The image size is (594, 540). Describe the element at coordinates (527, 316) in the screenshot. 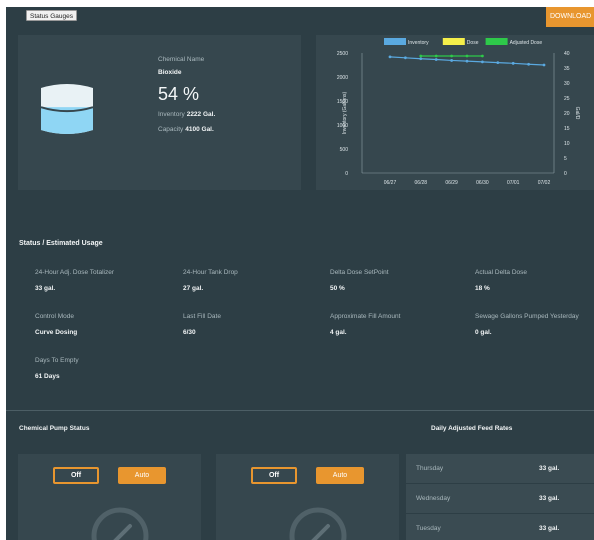

I see `stat-label: Sewage Gallons Pumped Yesterday` at that location.